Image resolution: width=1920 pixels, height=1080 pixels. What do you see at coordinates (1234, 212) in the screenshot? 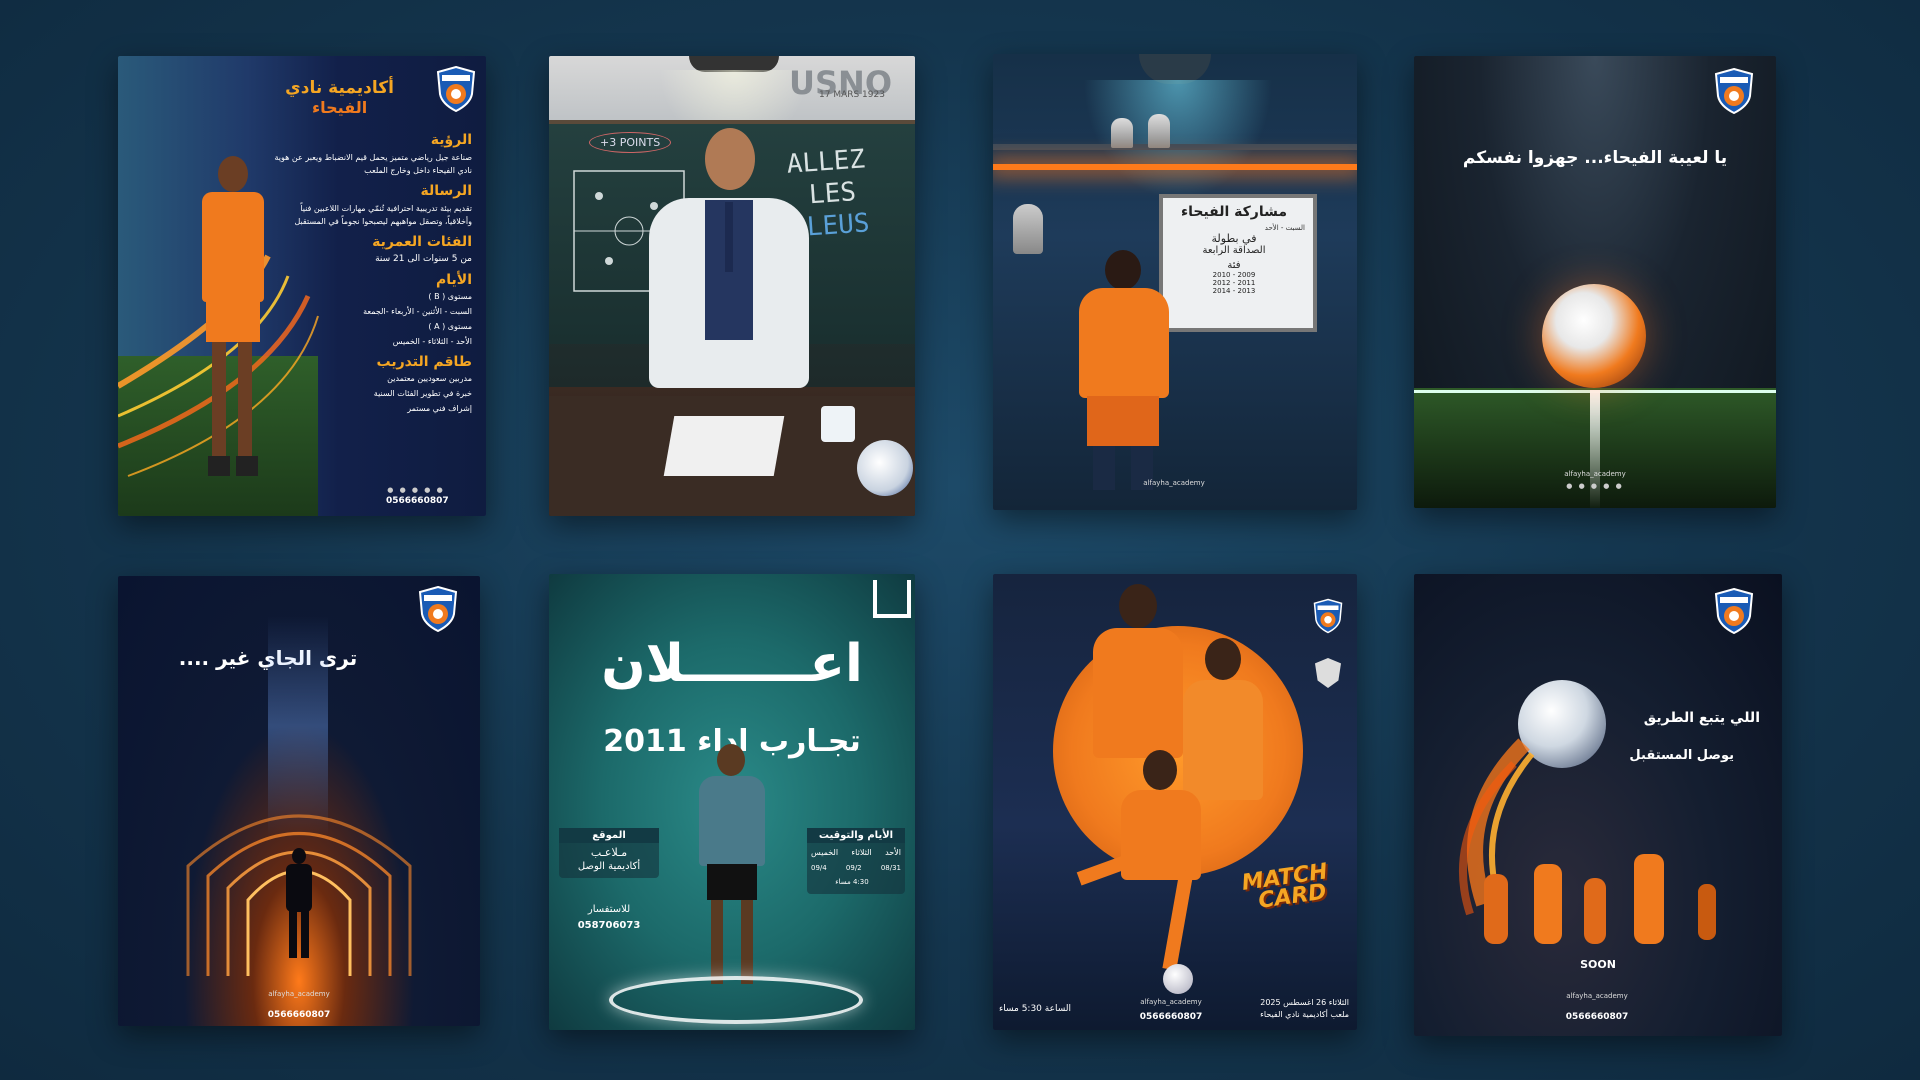
I see `board-title: مشاركة الفيحاء` at bounding box center [1234, 212].